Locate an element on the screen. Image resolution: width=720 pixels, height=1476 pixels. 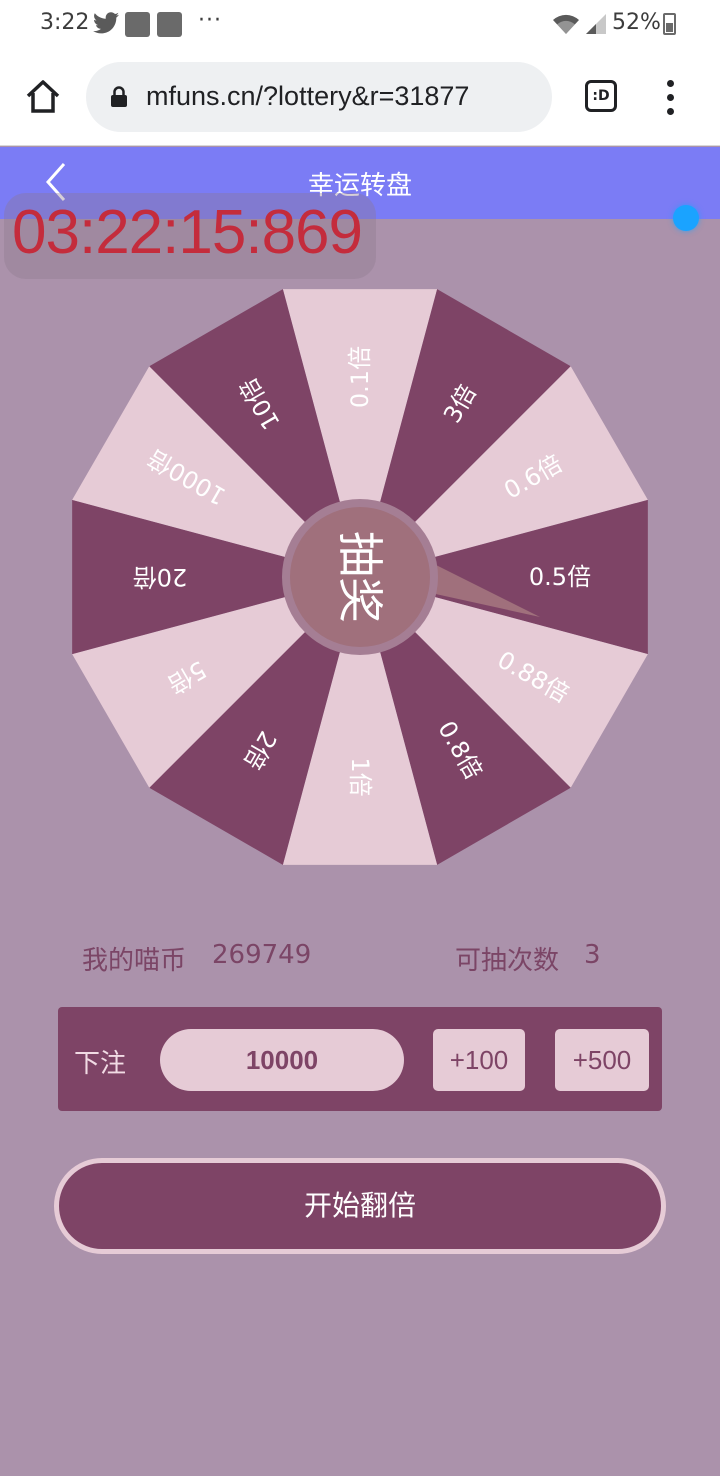
draws-value: 3 is located at coordinates (592, 955).